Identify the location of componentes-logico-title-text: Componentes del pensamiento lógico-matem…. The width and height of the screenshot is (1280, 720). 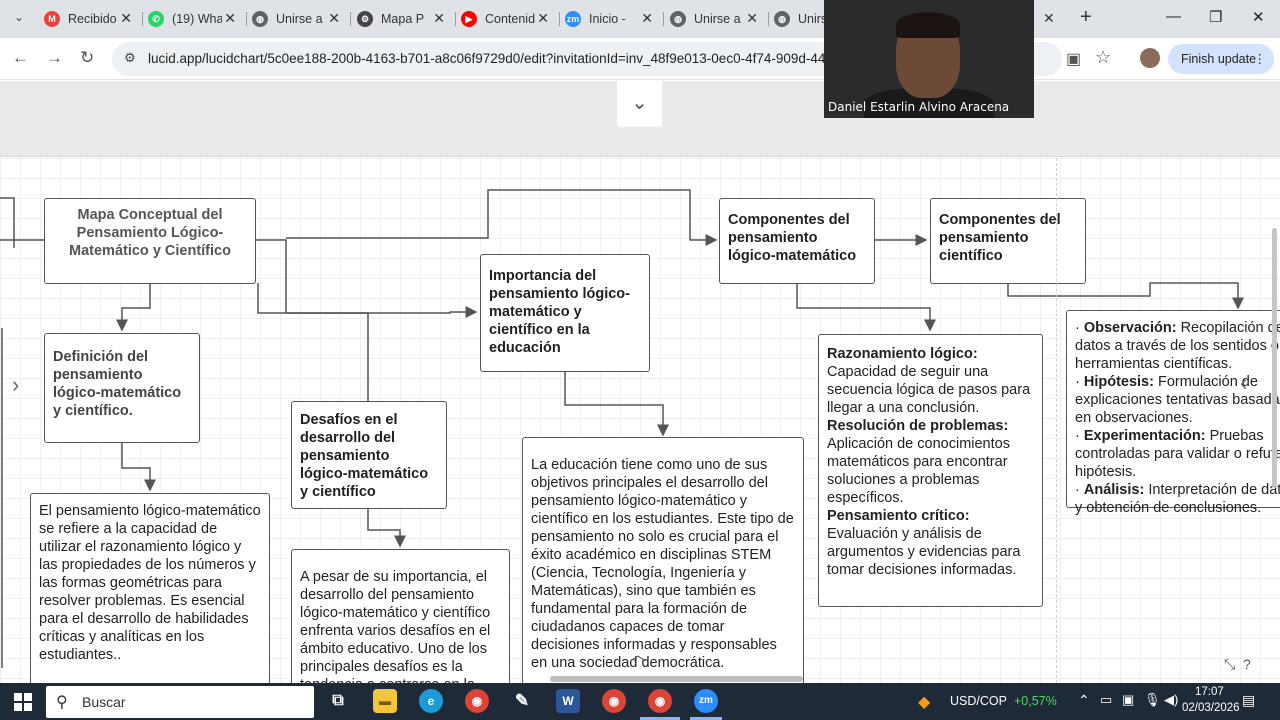
(792, 238).